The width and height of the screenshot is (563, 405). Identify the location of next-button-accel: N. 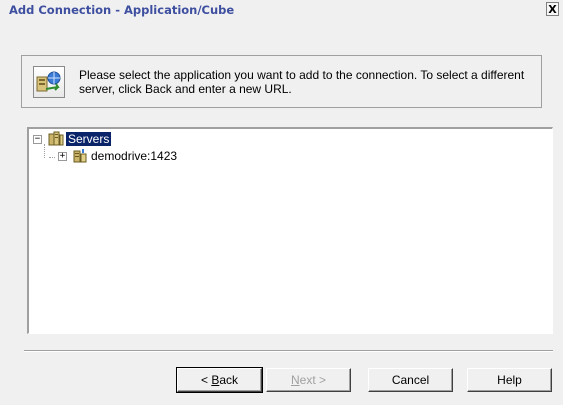
(295, 380).